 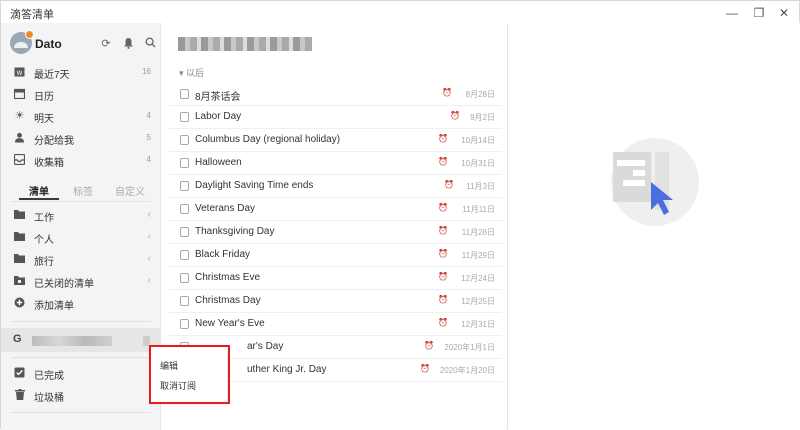 What do you see at coordinates (227, 277) in the screenshot?
I see `task-title: Christmas Eve` at bounding box center [227, 277].